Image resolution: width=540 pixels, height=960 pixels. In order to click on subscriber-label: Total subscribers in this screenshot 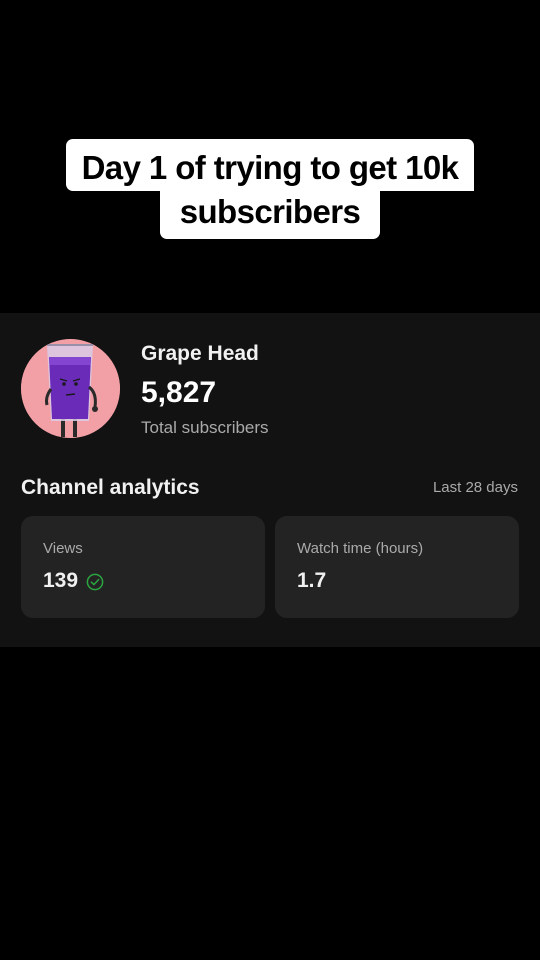, I will do `click(205, 427)`.